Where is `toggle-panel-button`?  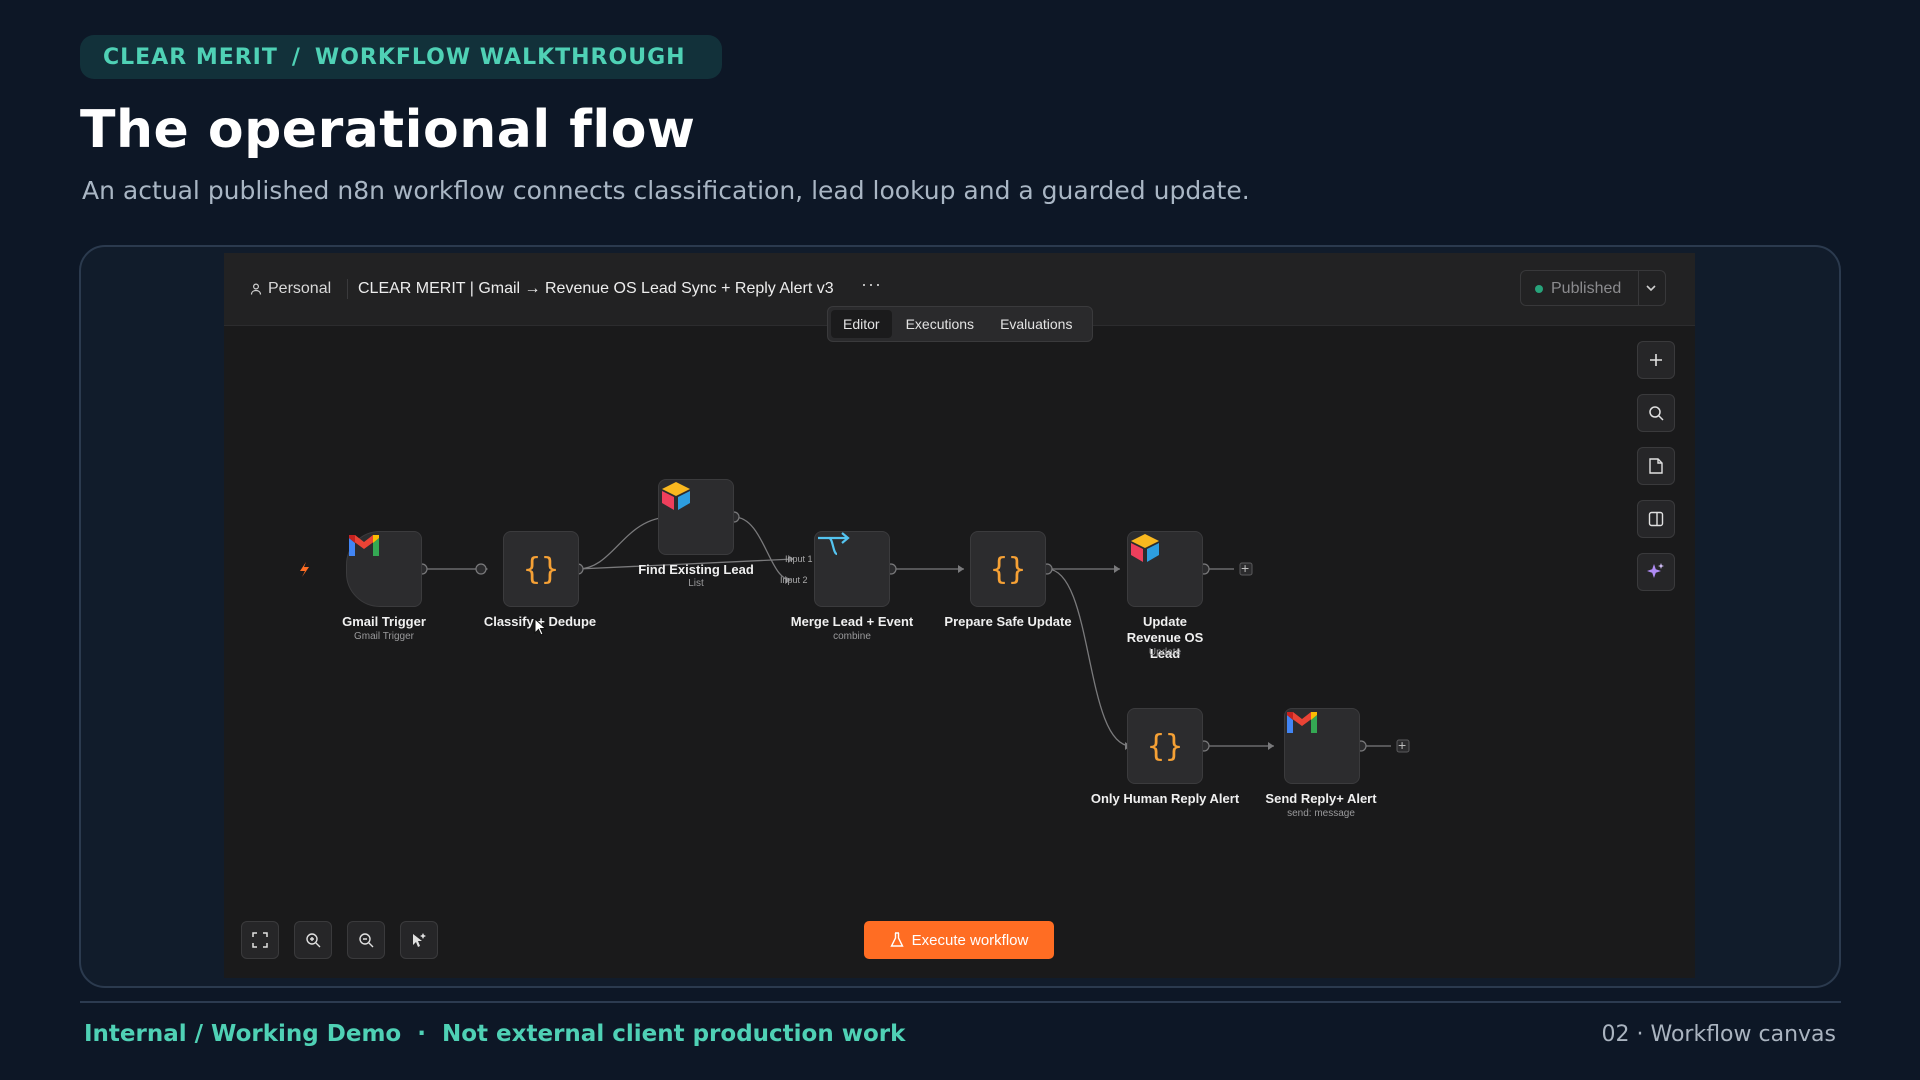
toggle-panel-button is located at coordinates (1656, 519).